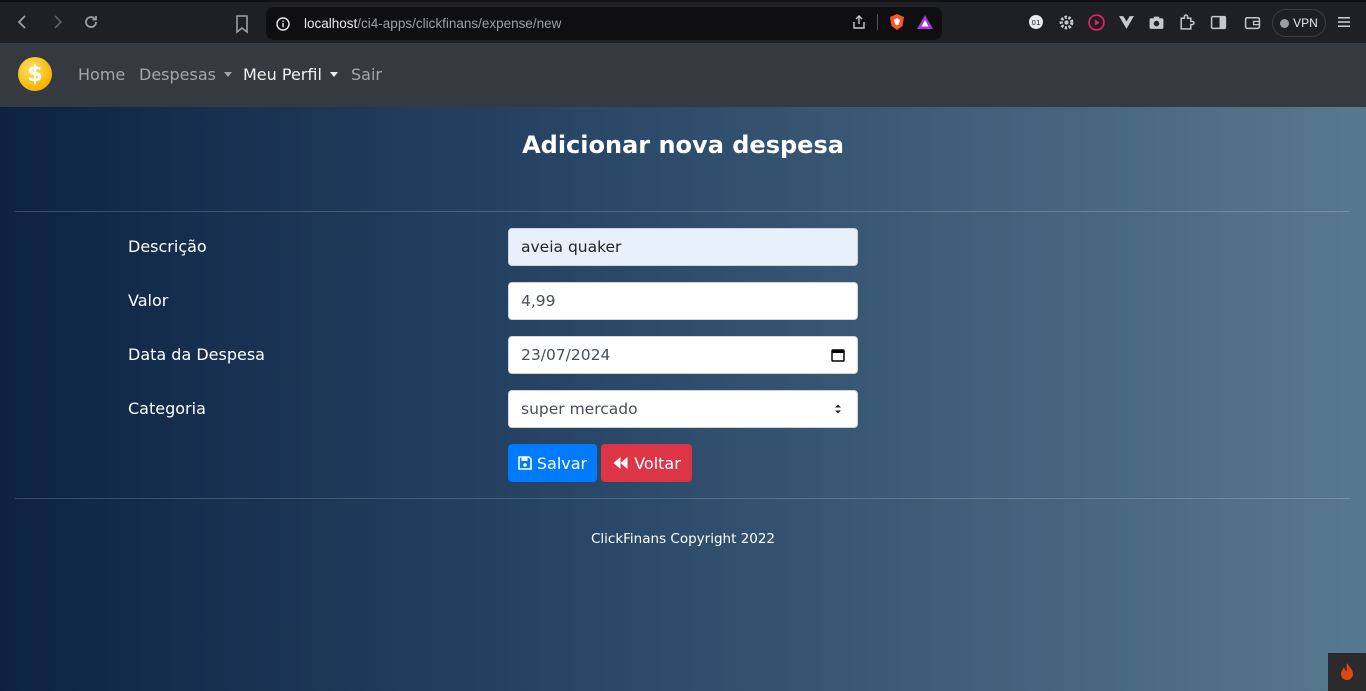 The height and width of the screenshot is (691, 1366). Describe the element at coordinates (525, 463) in the screenshot. I see `save-icon` at that location.